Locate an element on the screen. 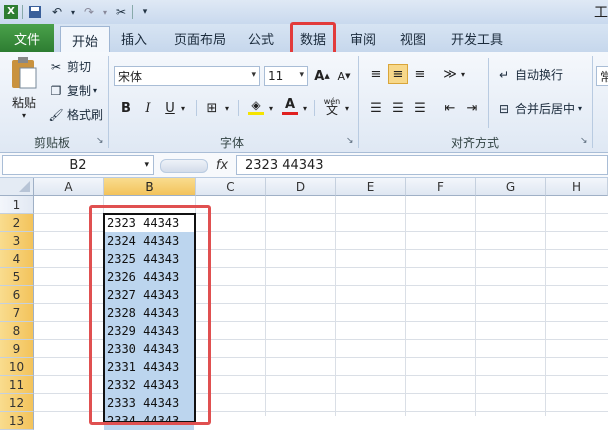  row-header: 3 is located at coordinates (17, 241).